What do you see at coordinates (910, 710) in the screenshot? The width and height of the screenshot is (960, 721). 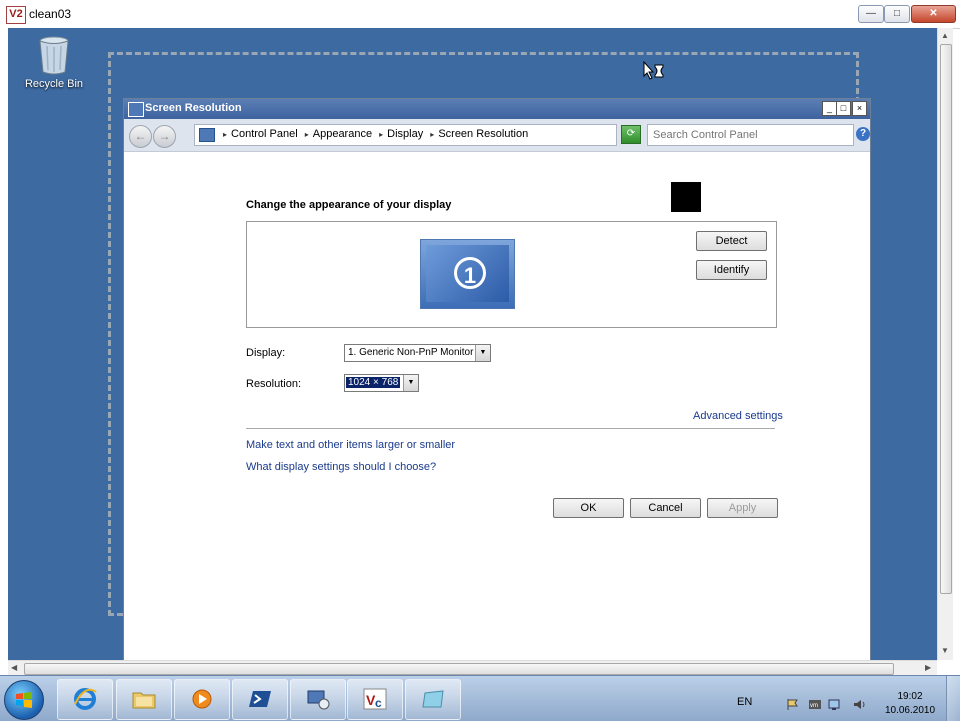 I see `clock-date: 10.06.2010` at bounding box center [910, 710].